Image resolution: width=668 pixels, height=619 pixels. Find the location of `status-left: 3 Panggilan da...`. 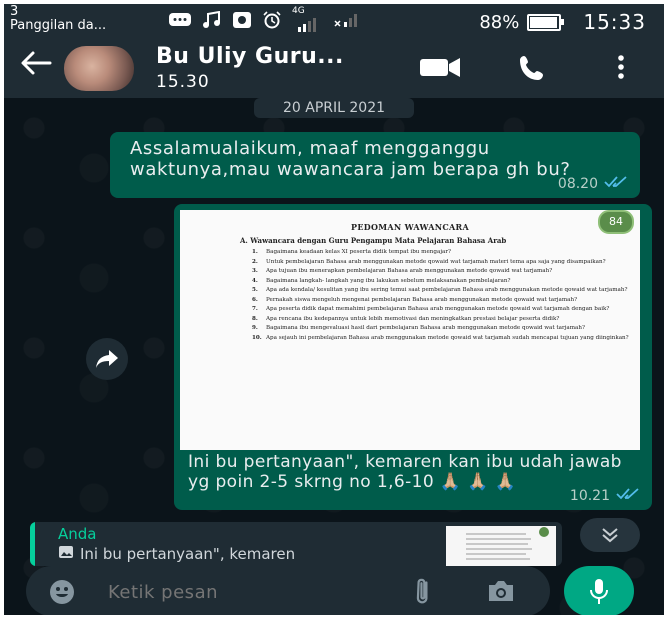

status-left: 3 Panggilan da... is located at coordinates (58, 19).